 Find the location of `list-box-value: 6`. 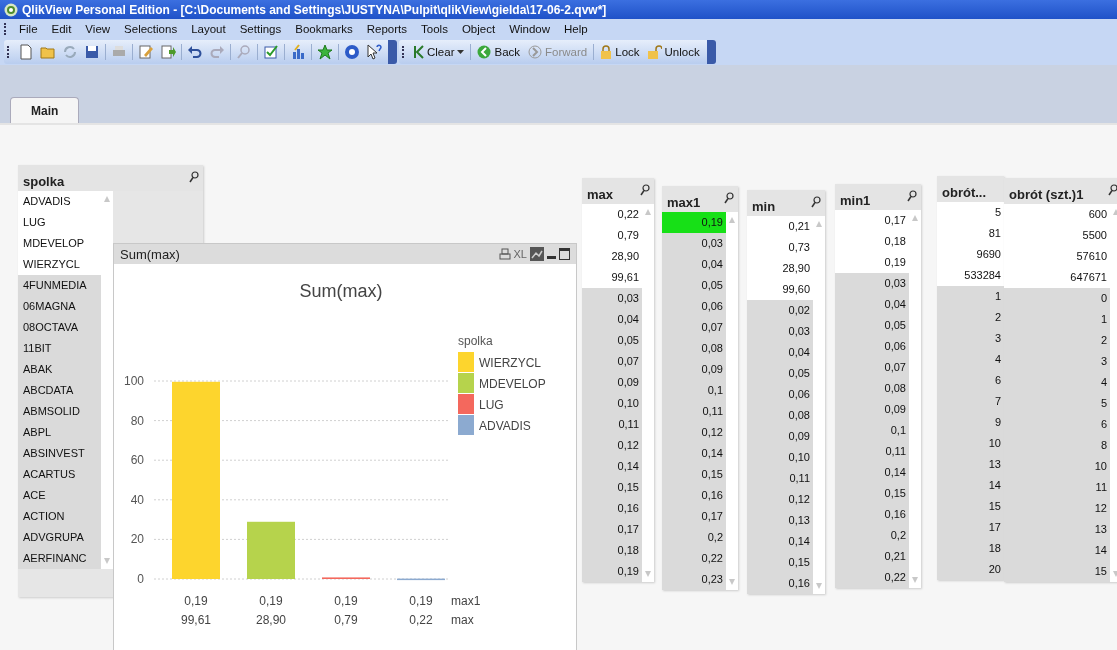

list-box-value: 6 is located at coordinates (1057, 424).